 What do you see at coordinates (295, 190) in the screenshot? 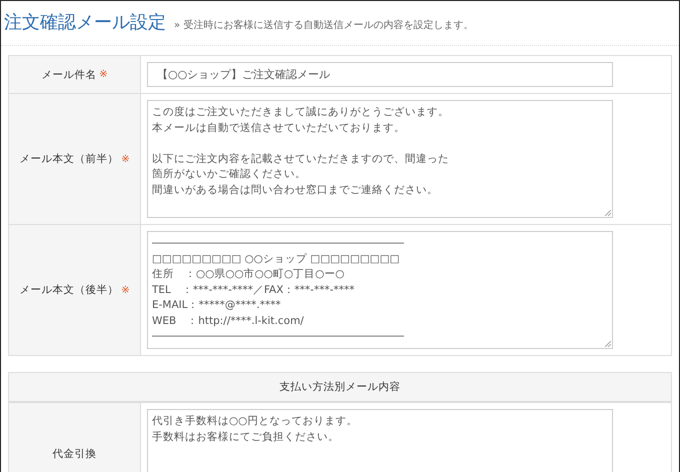
I see `text-line: 間違いがある場合は問い合わせ窓口までご連絡ください。` at bounding box center [295, 190].